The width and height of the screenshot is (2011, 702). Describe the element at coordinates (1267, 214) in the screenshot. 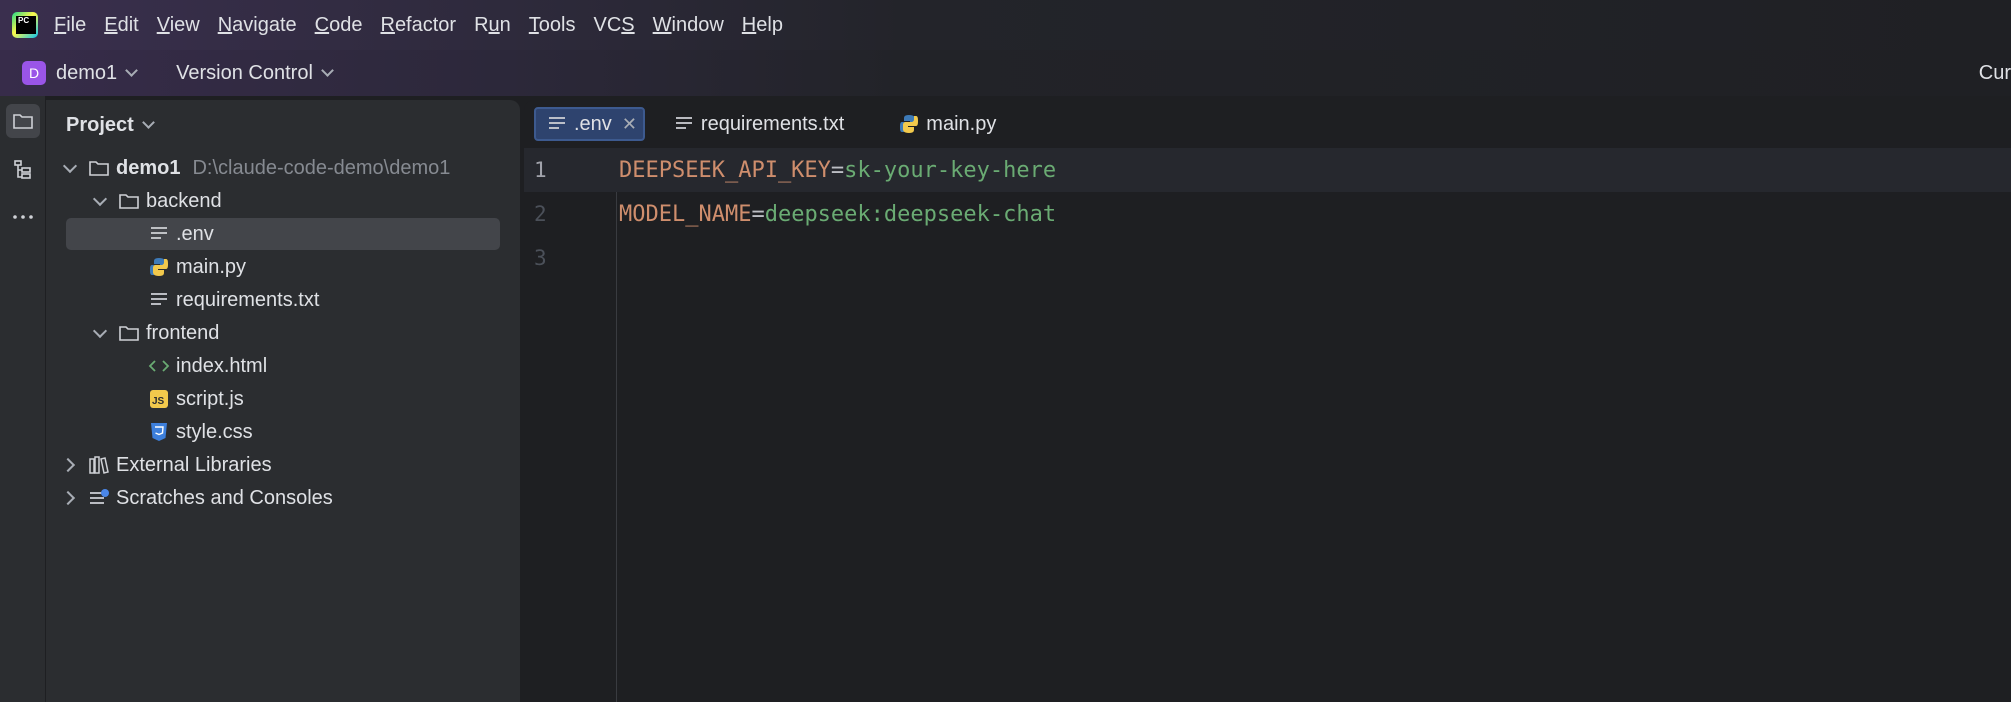

I see `code-line: 2 MODEL_NAME=deepseek:deepseek-chat` at that location.